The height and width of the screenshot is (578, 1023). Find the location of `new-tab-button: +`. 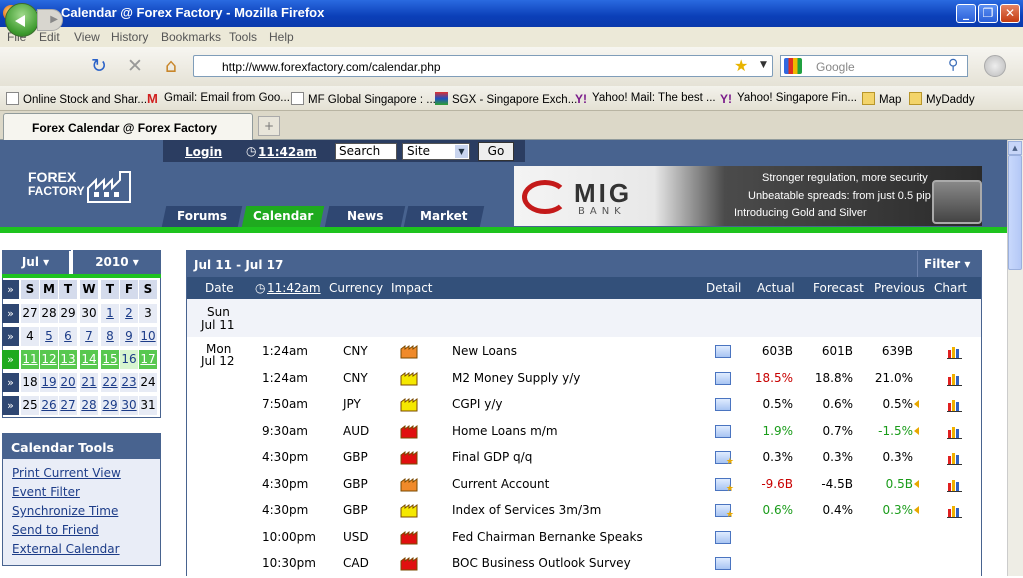

new-tab-button: + is located at coordinates (269, 126).